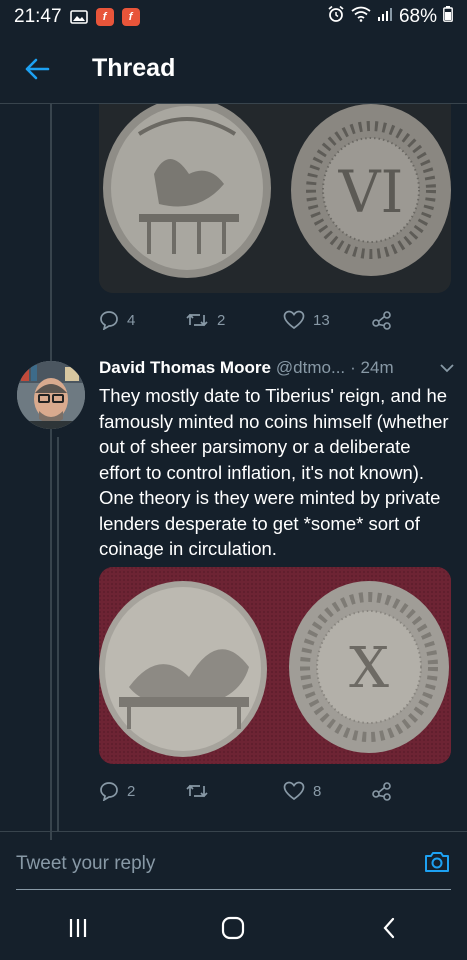 The width and height of the screenshot is (467, 960). I want to click on status-time: 21:47, so click(38, 16).